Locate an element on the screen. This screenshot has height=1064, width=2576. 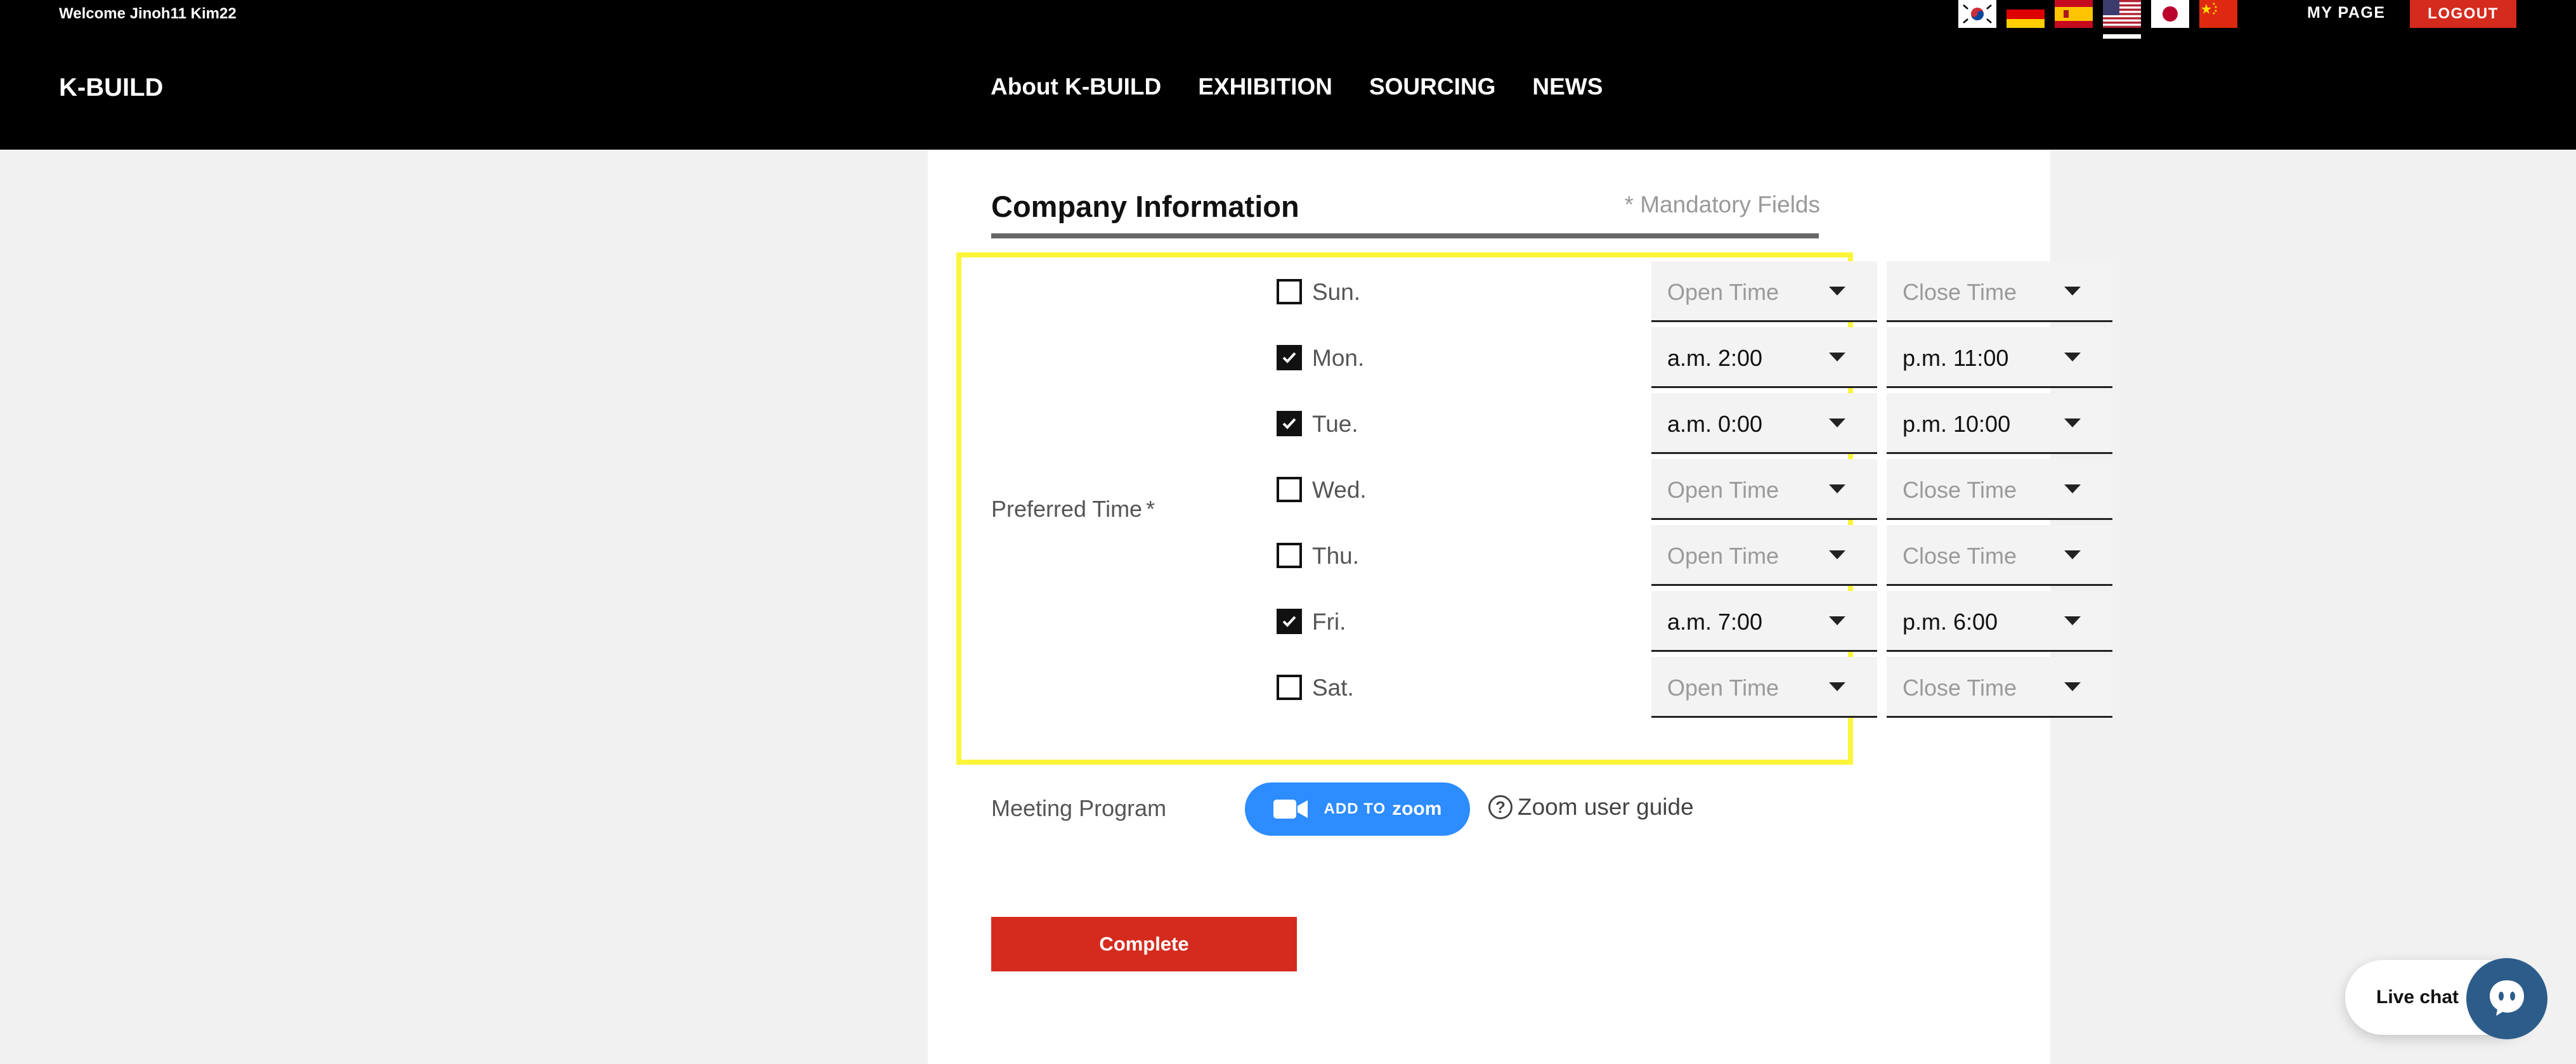
germany-flag-icon is located at coordinates (2026, 14).